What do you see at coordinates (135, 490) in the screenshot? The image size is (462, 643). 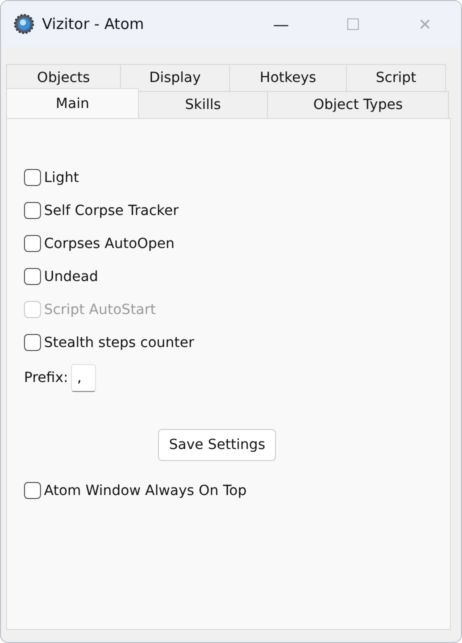 I see `checkbox: Atom Window Always On Top` at bounding box center [135, 490].